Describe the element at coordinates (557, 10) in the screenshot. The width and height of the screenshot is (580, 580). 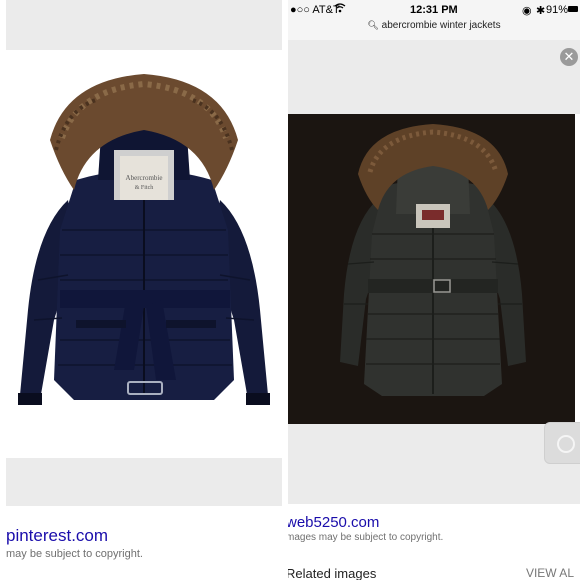
I see `battery-label: 91%` at that location.